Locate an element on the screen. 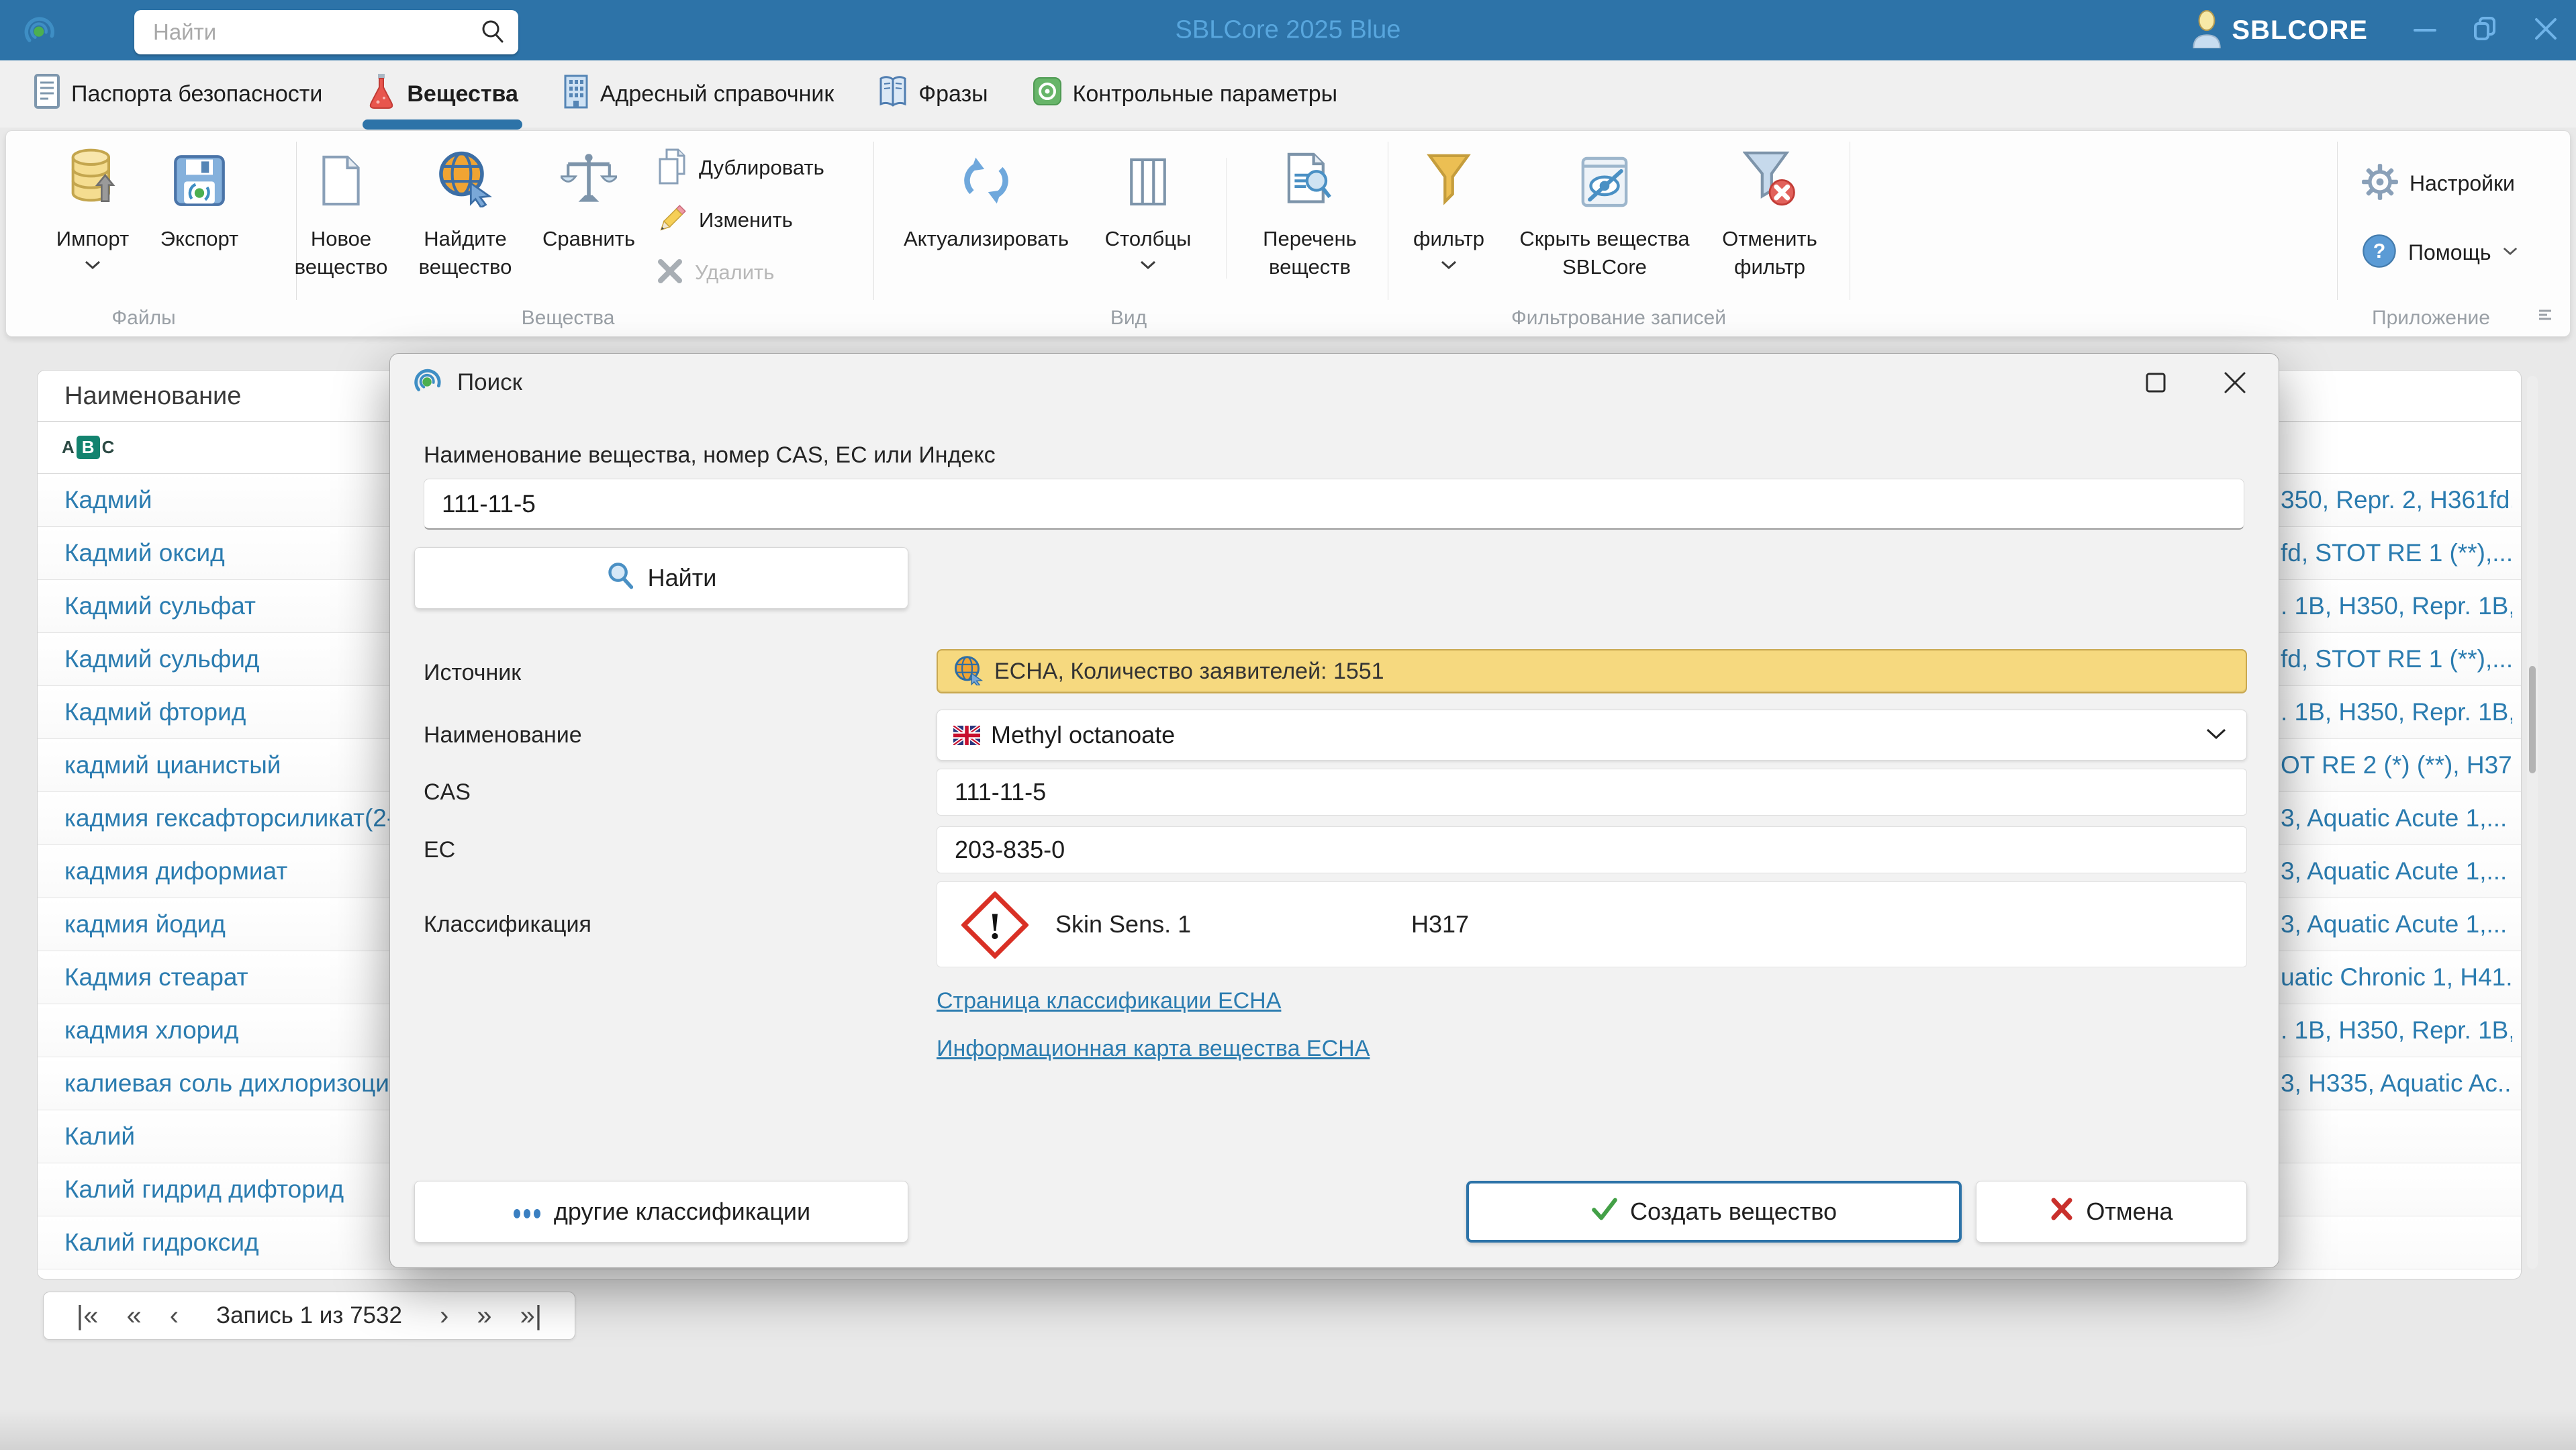 This screenshot has width=2576, height=1450. minimize-button is located at coordinates (2425, 30).